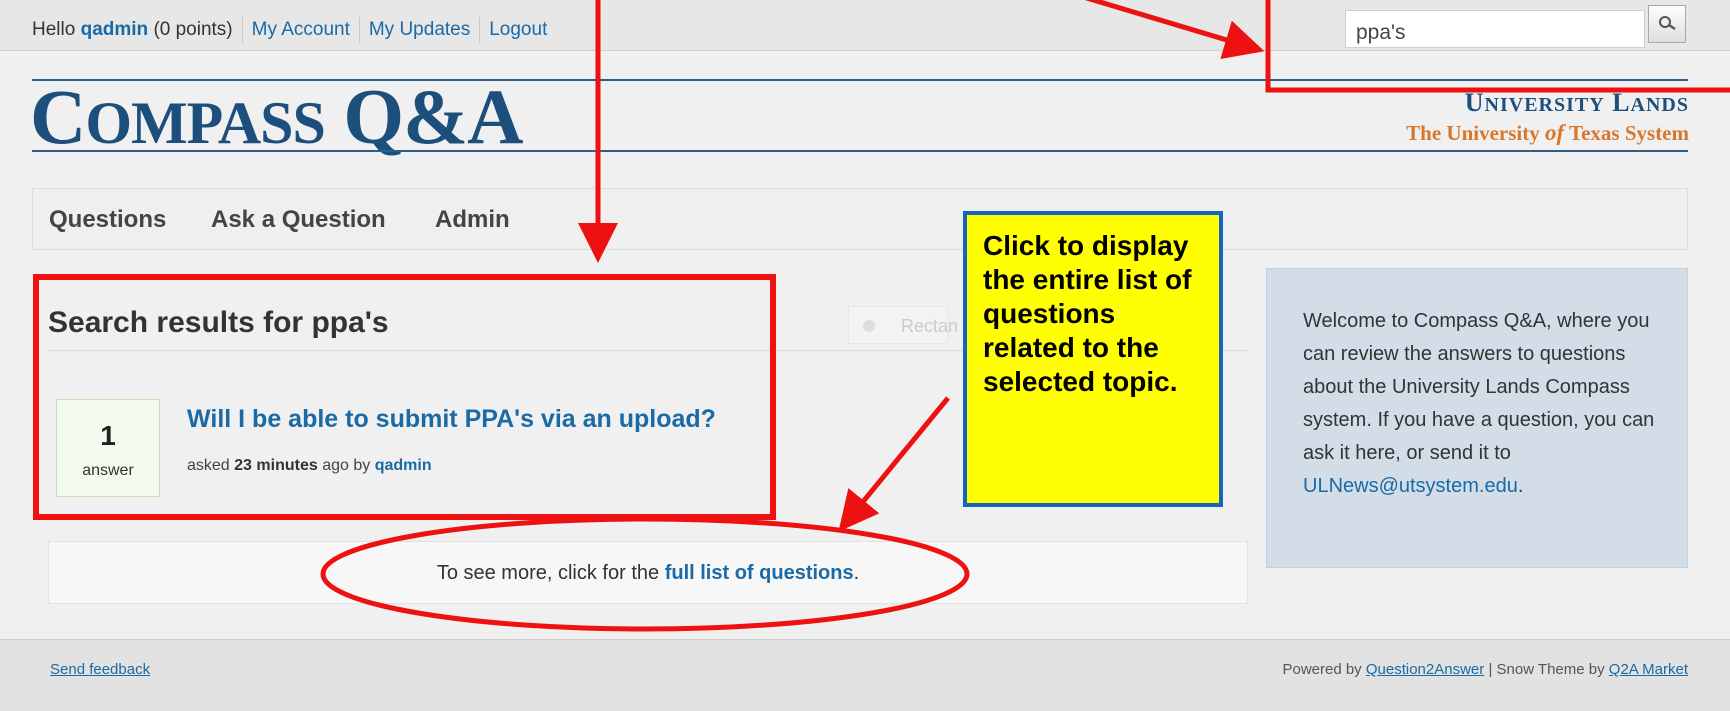 This screenshot has height=711, width=1730. I want to click on q2a-market-link: Q2A Market, so click(1648, 669).